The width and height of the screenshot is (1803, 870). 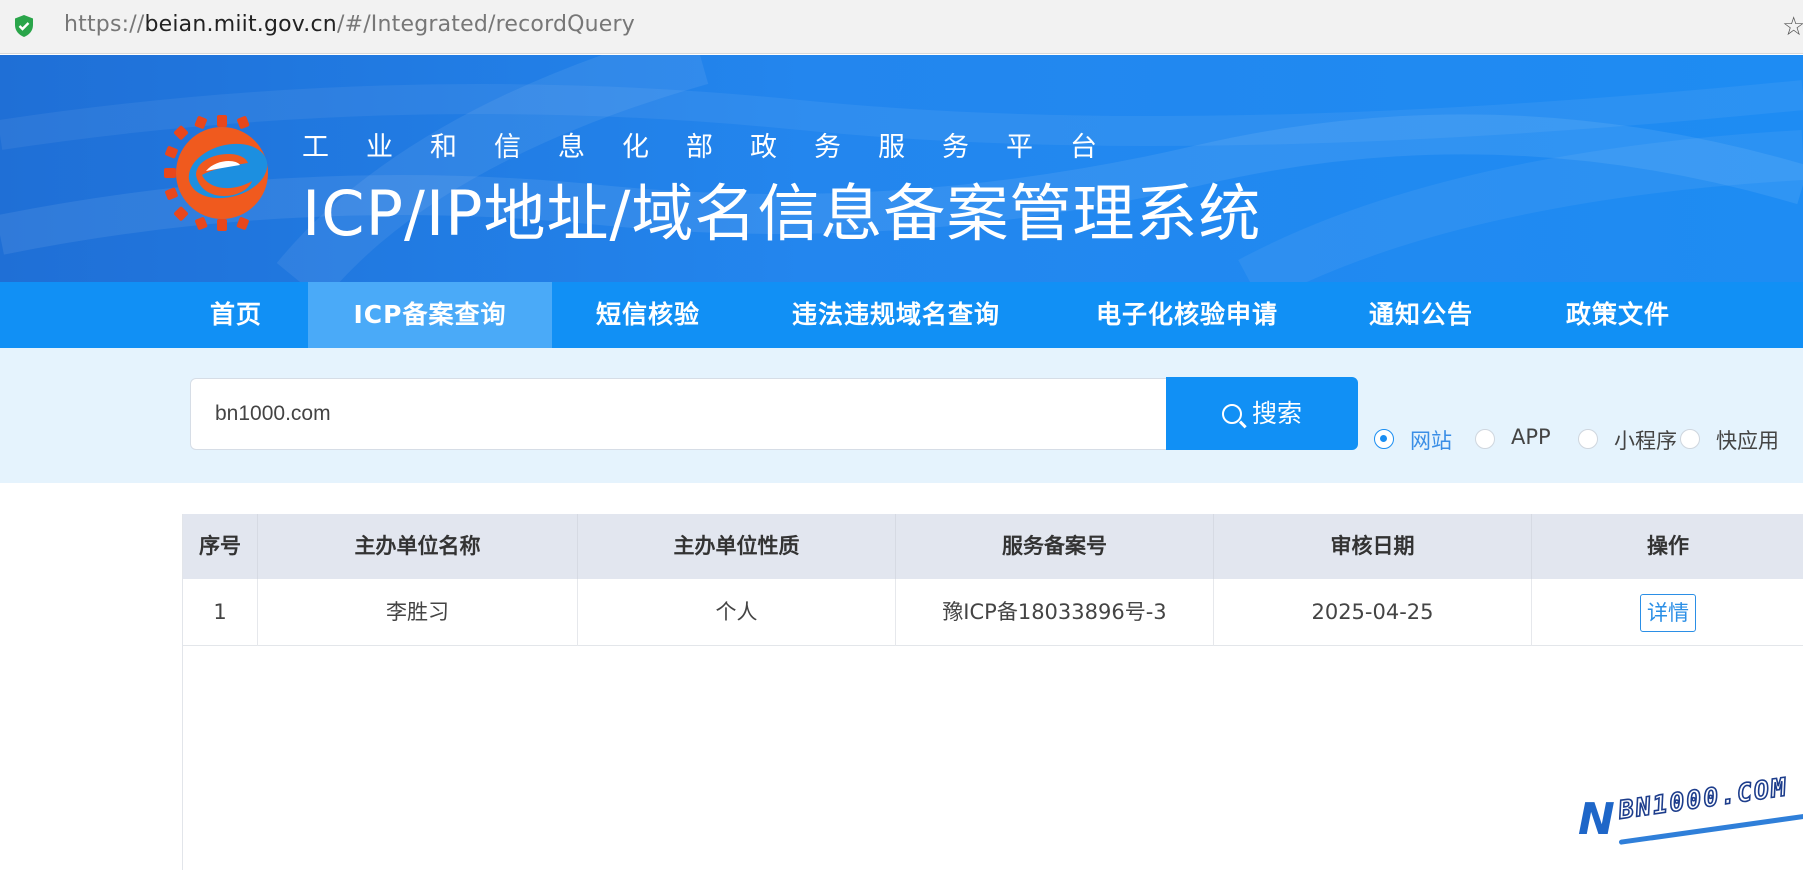 I want to click on shield-check-icon, so click(x=24, y=26).